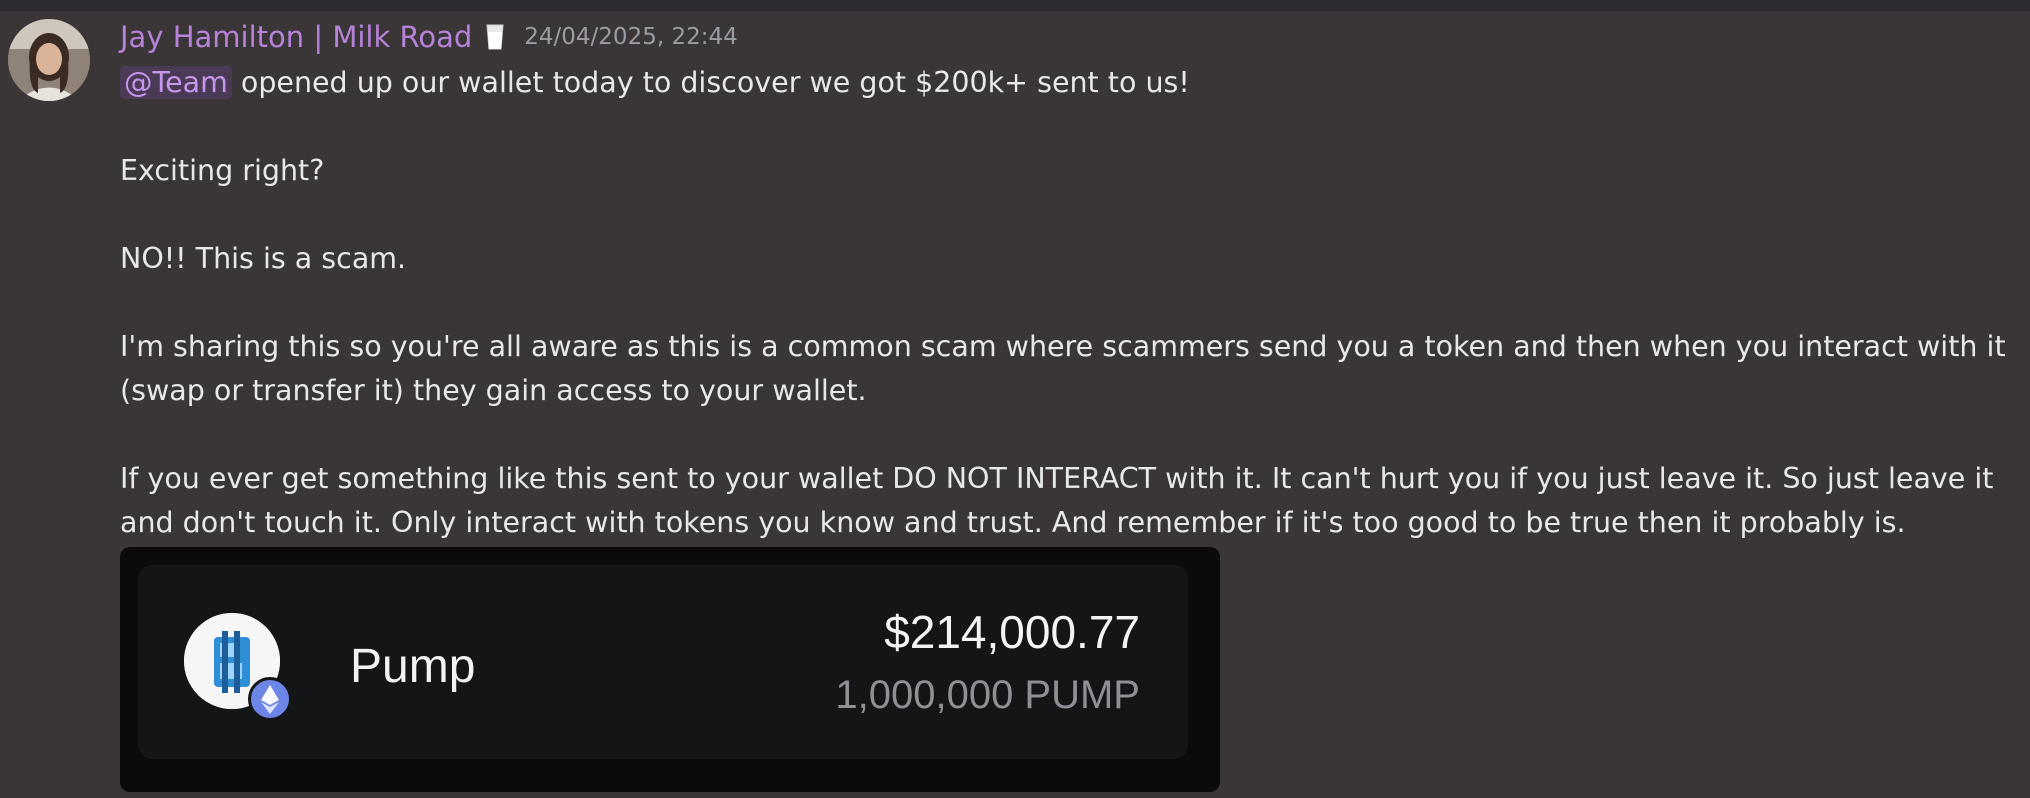  I want to click on milk-glass-icon, so click(495, 37).